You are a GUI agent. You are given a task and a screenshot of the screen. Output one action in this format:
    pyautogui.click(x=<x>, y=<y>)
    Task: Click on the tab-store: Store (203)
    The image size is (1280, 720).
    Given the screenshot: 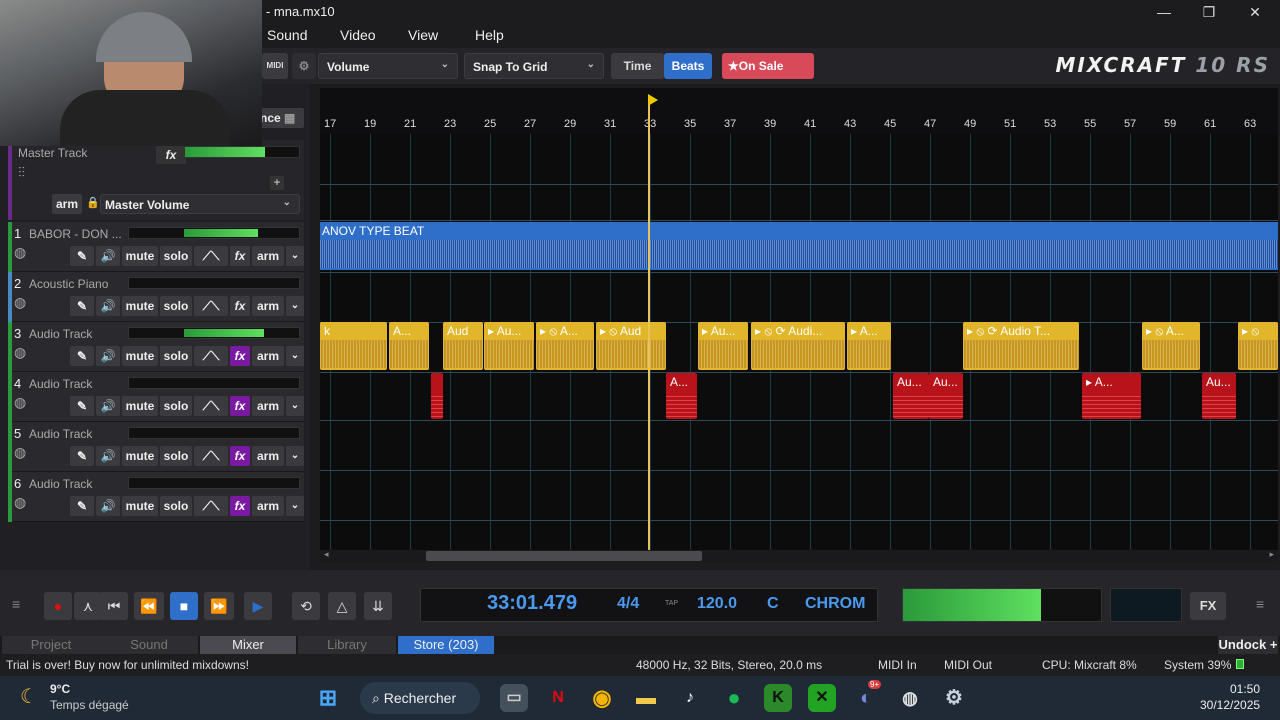 What is the action you would take?
    pyautogui.click(x=446, y=645)
    